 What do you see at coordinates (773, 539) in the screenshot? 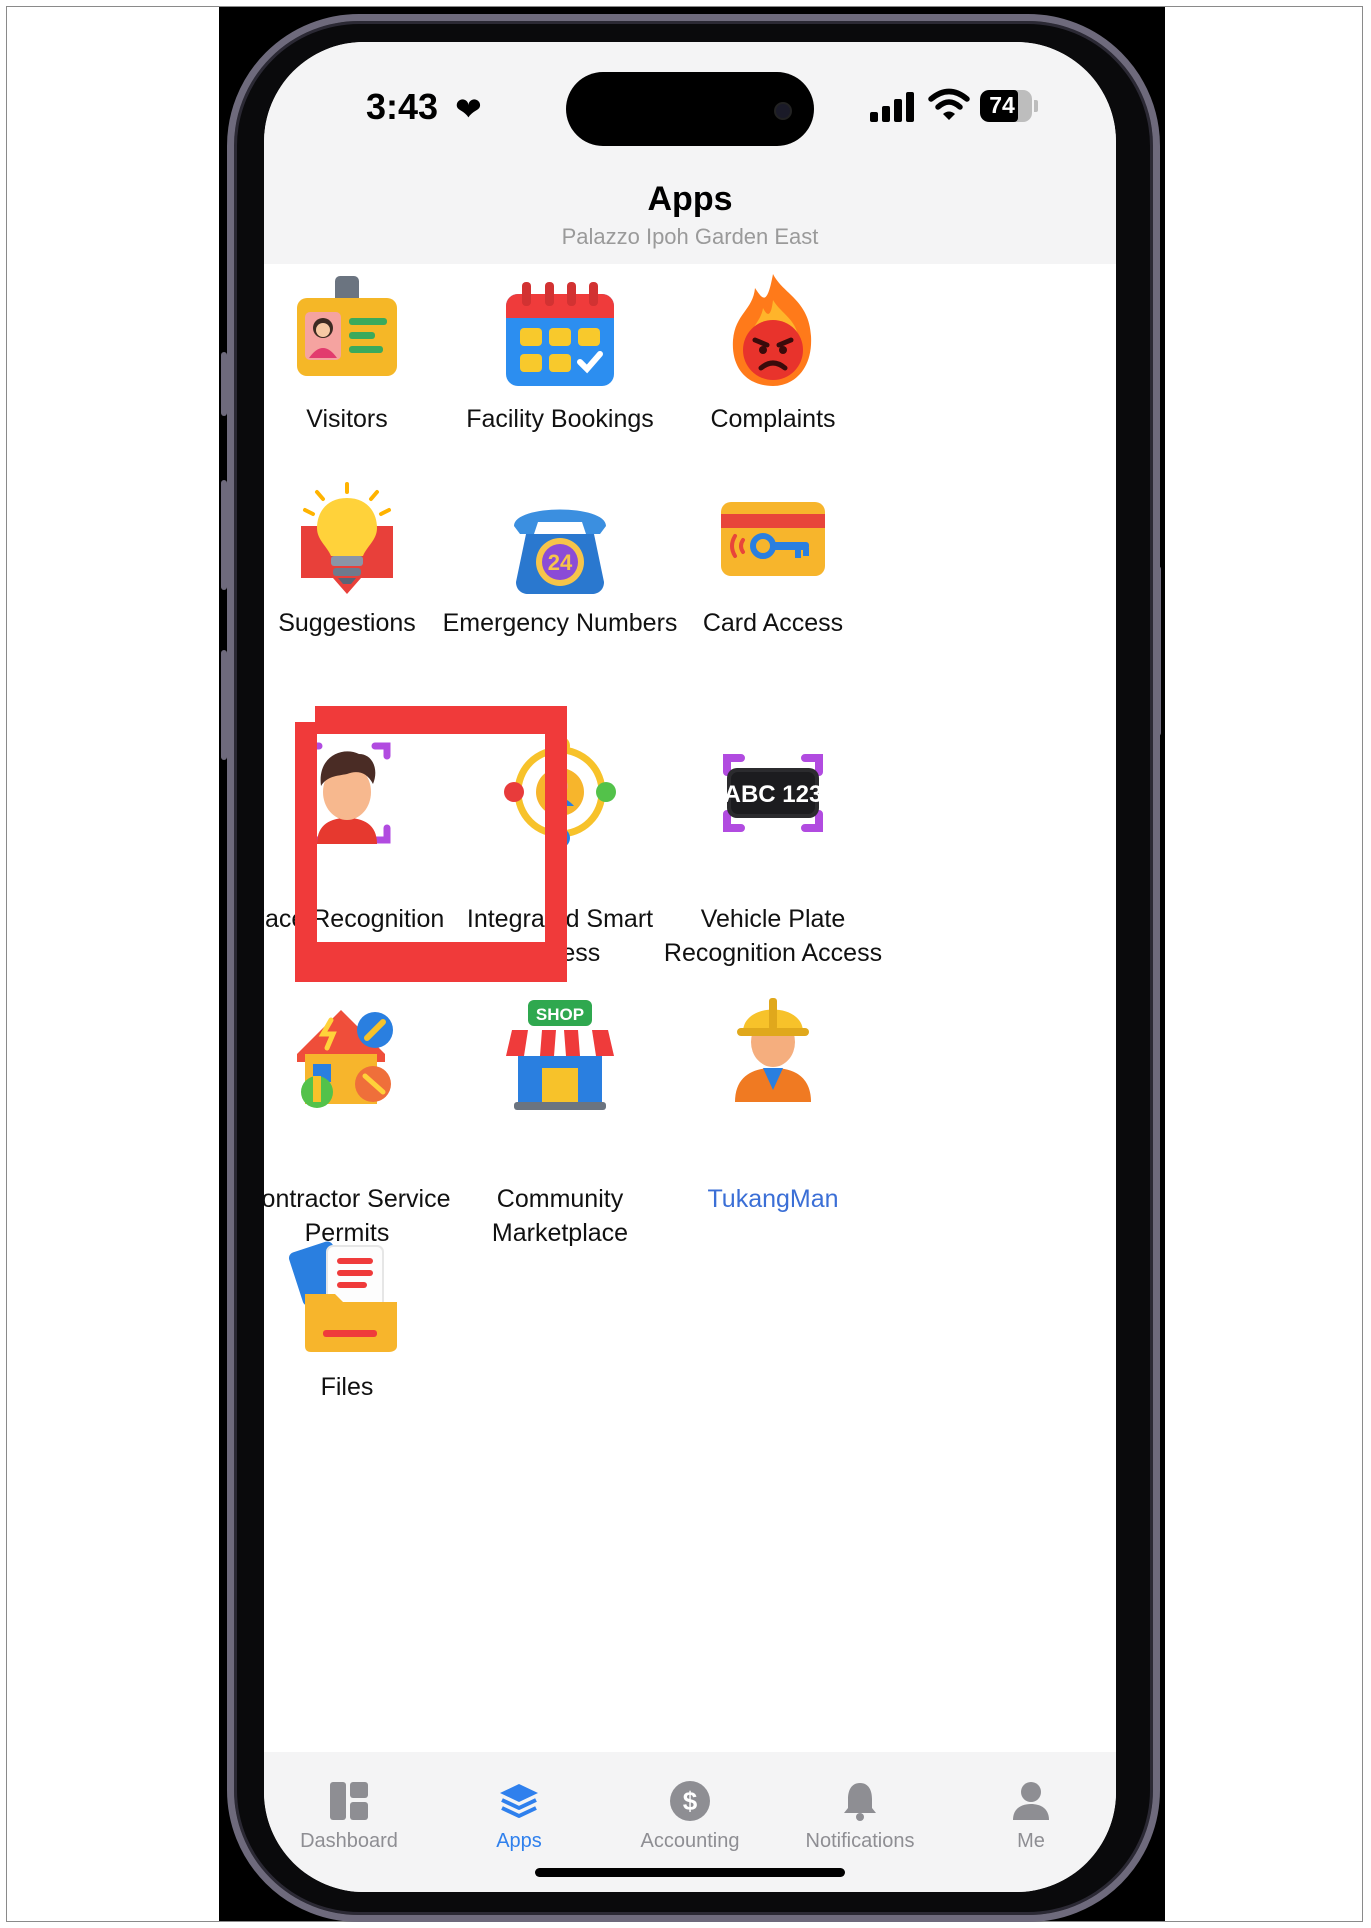
I see `key-card-icon` at bounding box center [773, 539].